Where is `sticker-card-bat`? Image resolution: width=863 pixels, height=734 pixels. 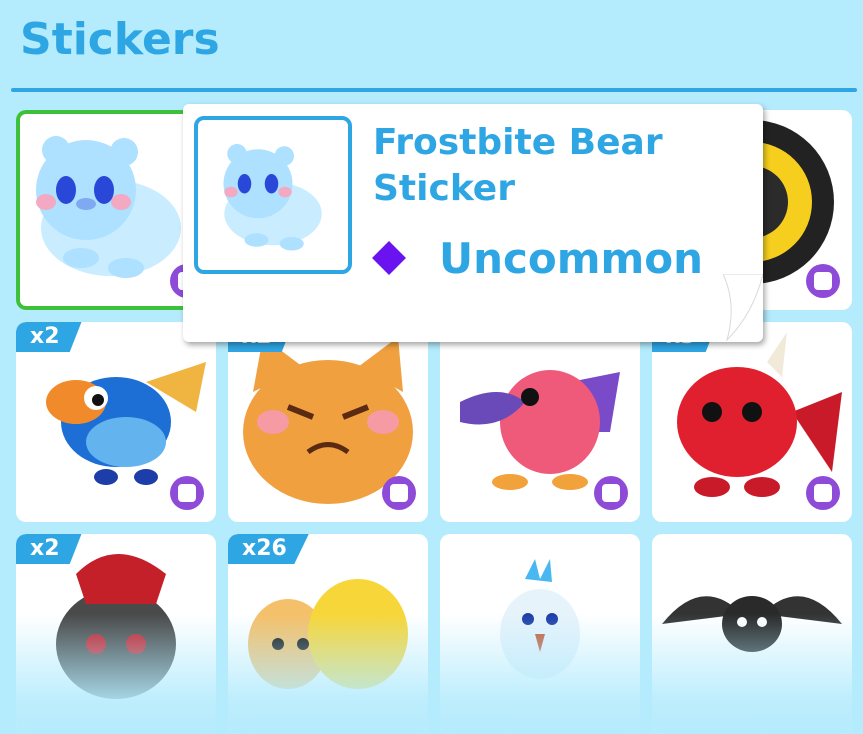 sticker-card-bat is located at coordinates (752, 634).